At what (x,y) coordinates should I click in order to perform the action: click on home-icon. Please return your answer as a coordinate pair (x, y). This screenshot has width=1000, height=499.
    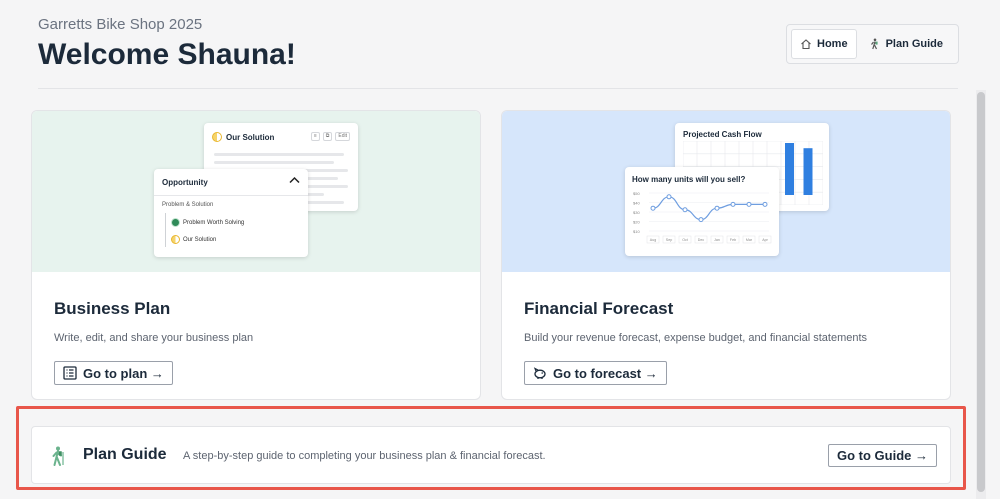
    Looking at the image, I should click on (806, 44).